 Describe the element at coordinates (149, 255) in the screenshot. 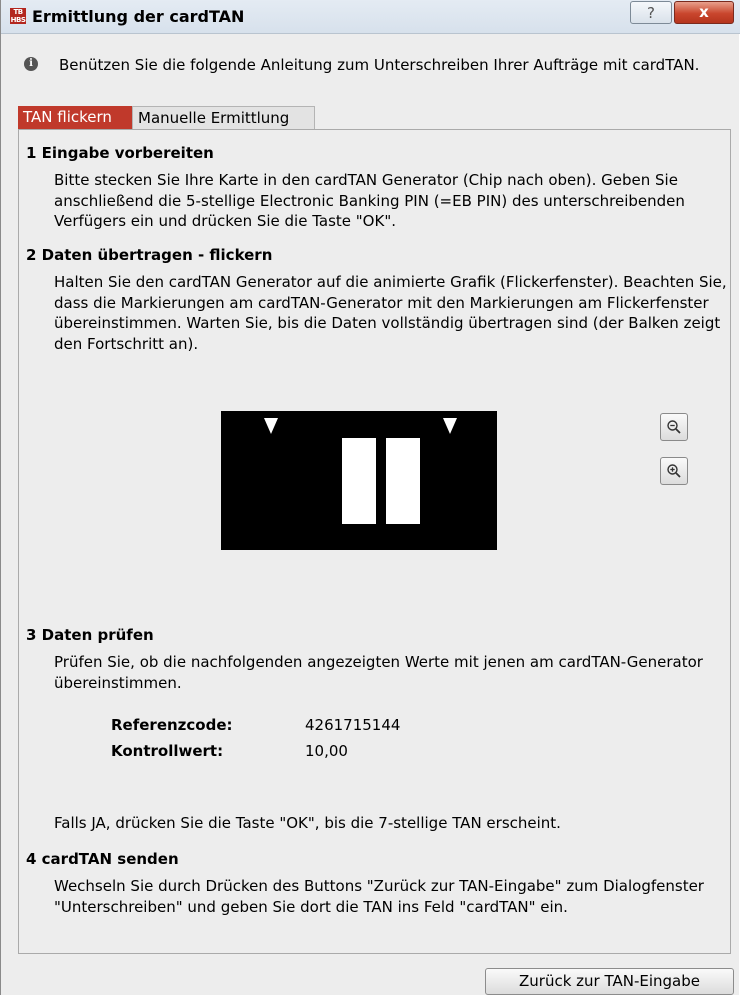

I see `section-2-heading: 2 Daten übertragen - flickern` at that location.